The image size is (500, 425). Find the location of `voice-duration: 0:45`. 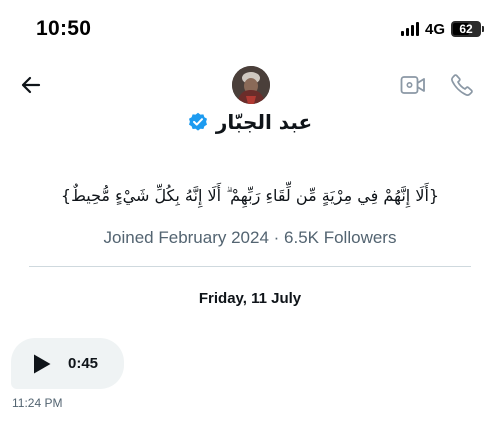

voice-duration: 0:45 is located at coordinates (83, 363).